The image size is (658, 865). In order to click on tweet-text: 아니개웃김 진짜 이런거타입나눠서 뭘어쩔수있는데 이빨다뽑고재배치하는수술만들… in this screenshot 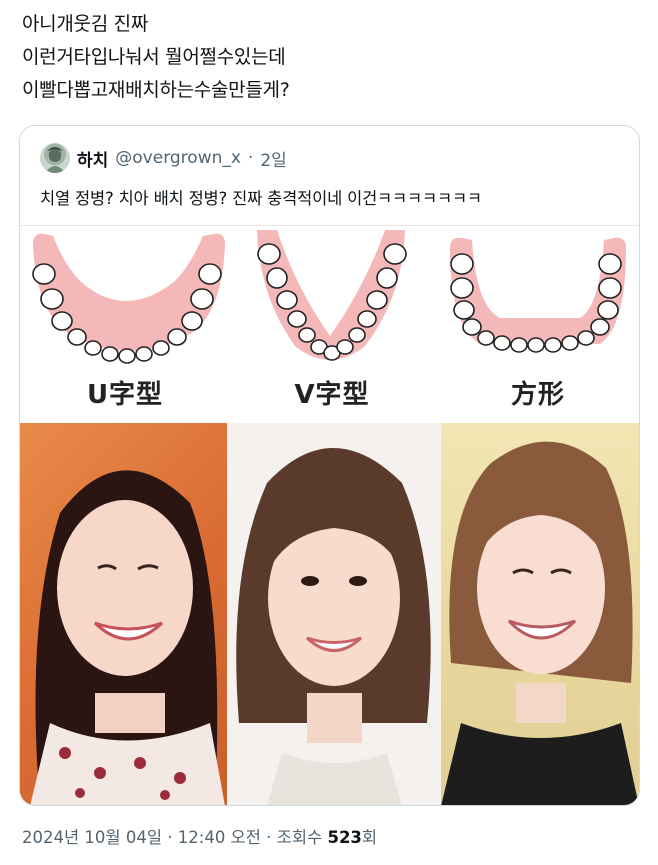, I will do `click(332, 57)`.